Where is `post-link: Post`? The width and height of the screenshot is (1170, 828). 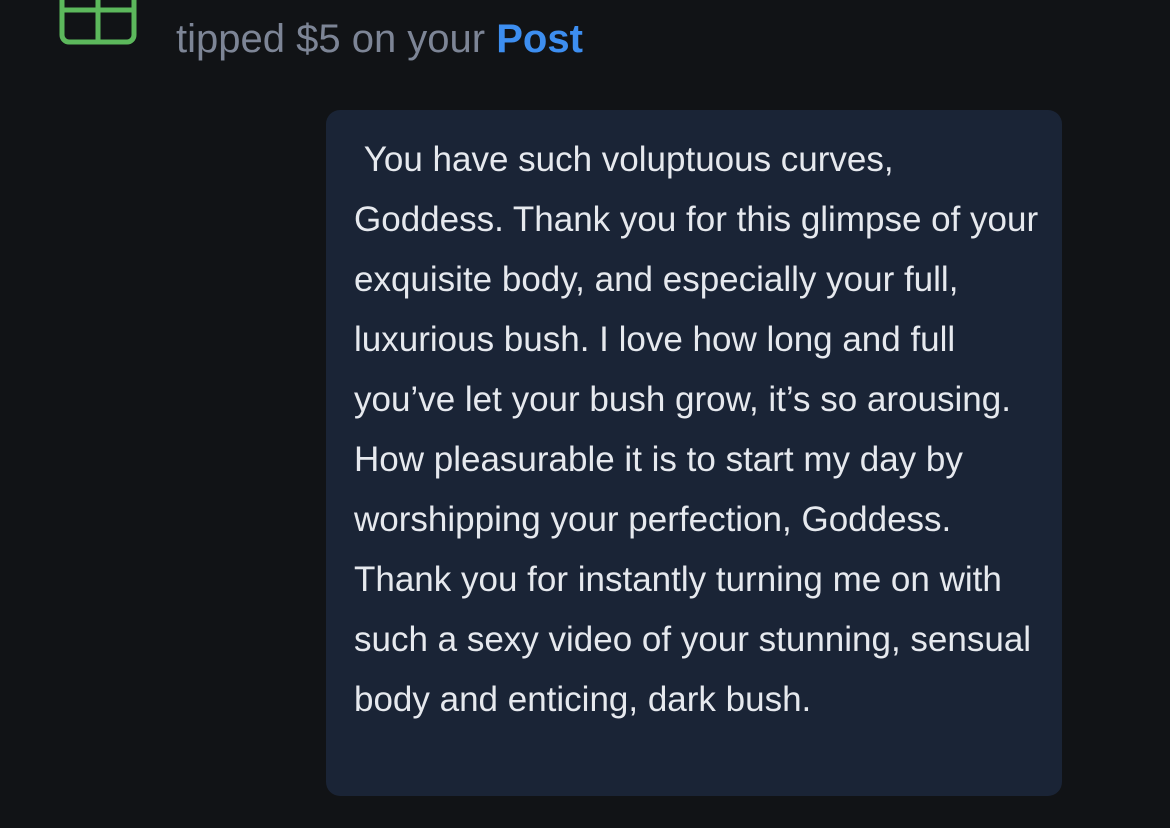 post-link: Post is located at coordinates (539, 39).